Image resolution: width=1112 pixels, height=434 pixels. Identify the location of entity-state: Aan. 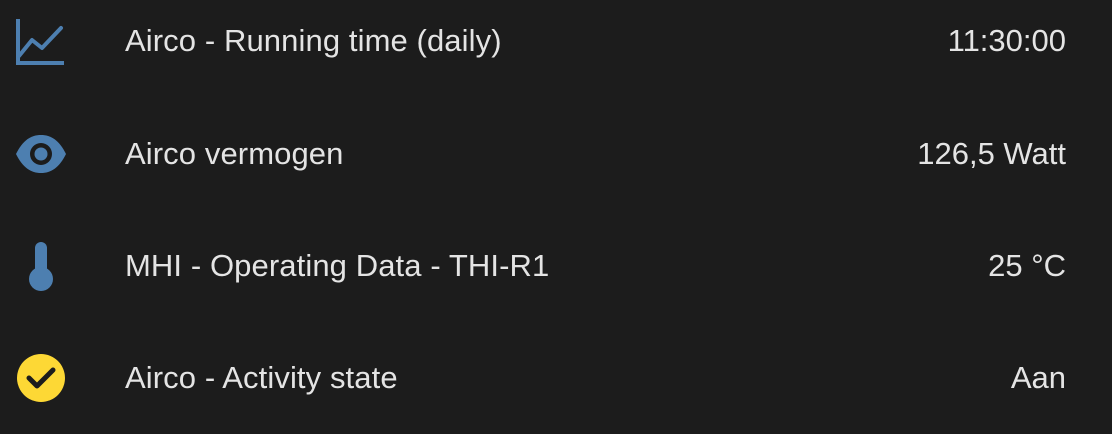
(1038, 377).